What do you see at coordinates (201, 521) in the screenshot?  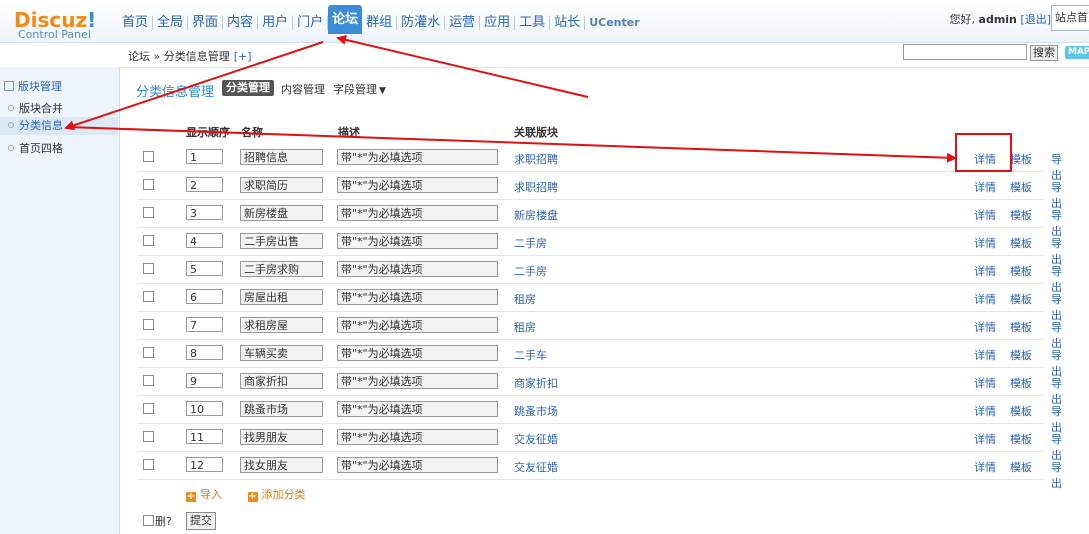 I see `submit-button: 提交` at bounding box center [201, 521].